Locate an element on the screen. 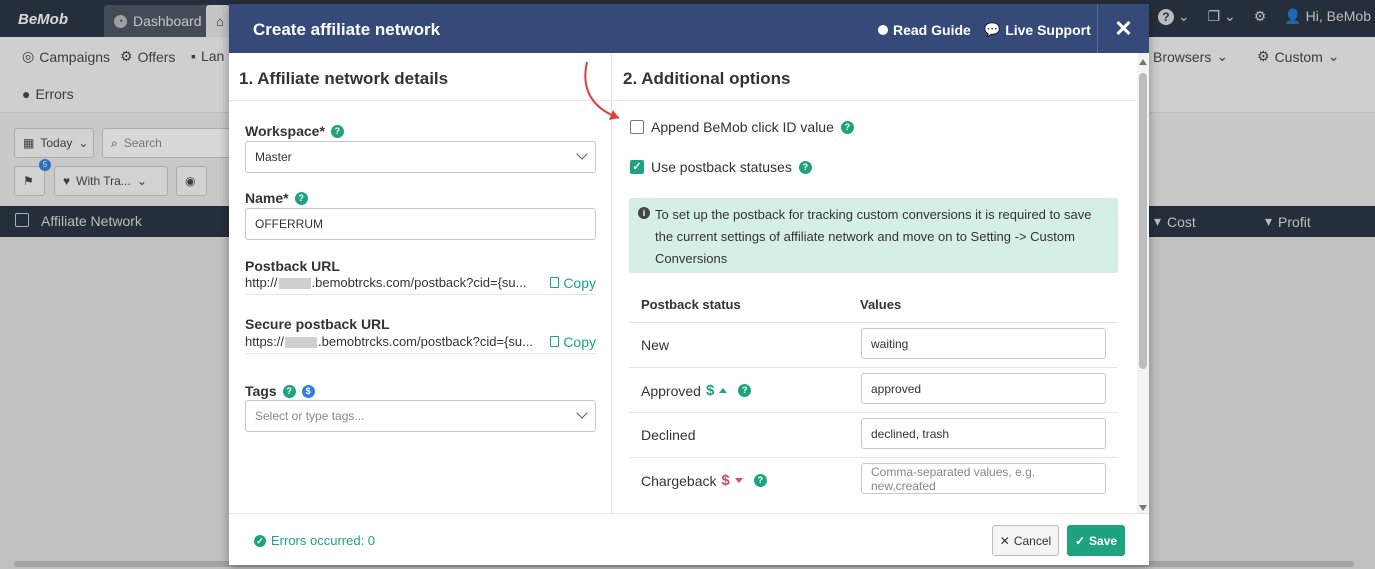 Image resolution: width=1375 pixels, height=569 pixels. status-new-values-input: waiting is located at coordinates (983, 343).